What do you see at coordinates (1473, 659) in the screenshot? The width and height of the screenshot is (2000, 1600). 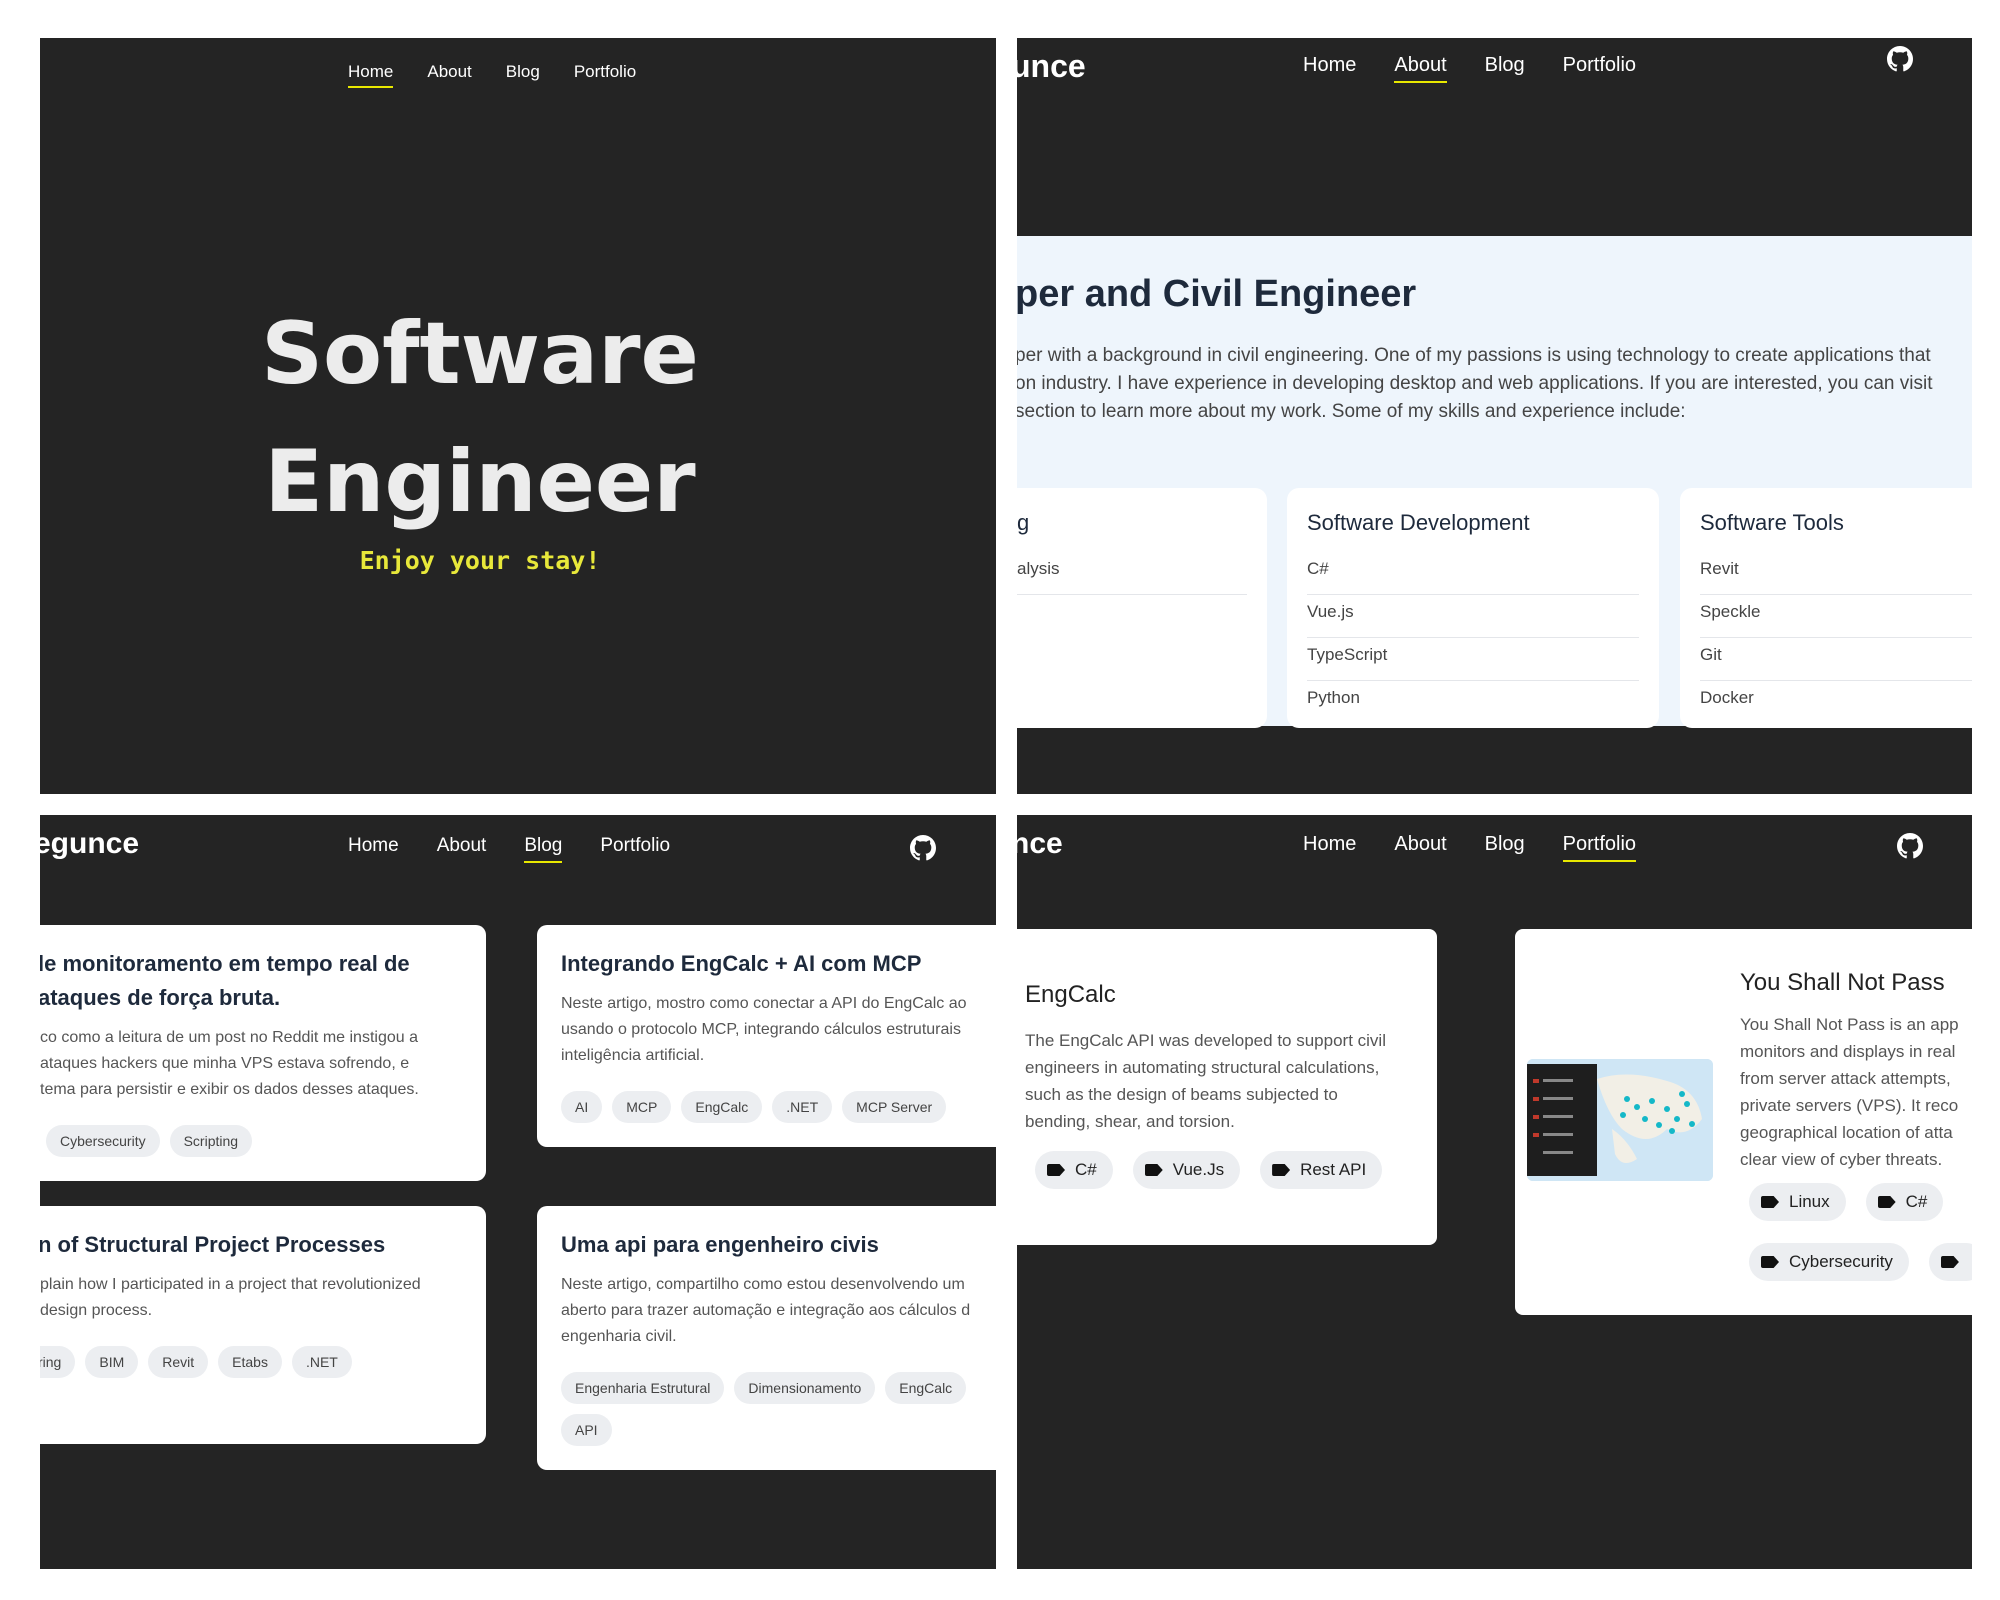 I see `skill-item: TypeScript` at bounding box center [1473, 659].